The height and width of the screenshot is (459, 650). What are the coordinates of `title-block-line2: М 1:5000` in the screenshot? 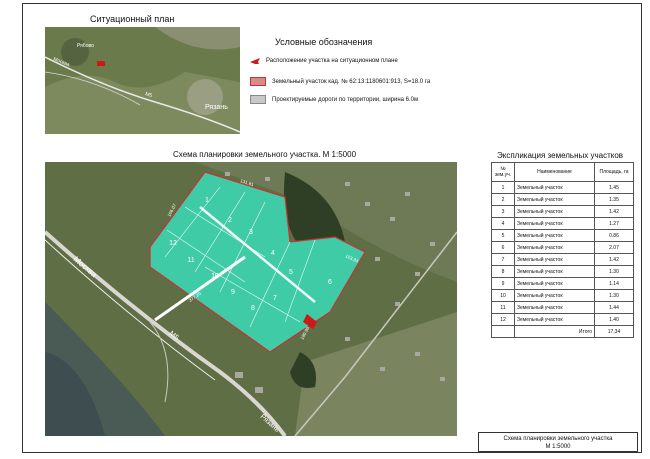 It's located at (558, 447).